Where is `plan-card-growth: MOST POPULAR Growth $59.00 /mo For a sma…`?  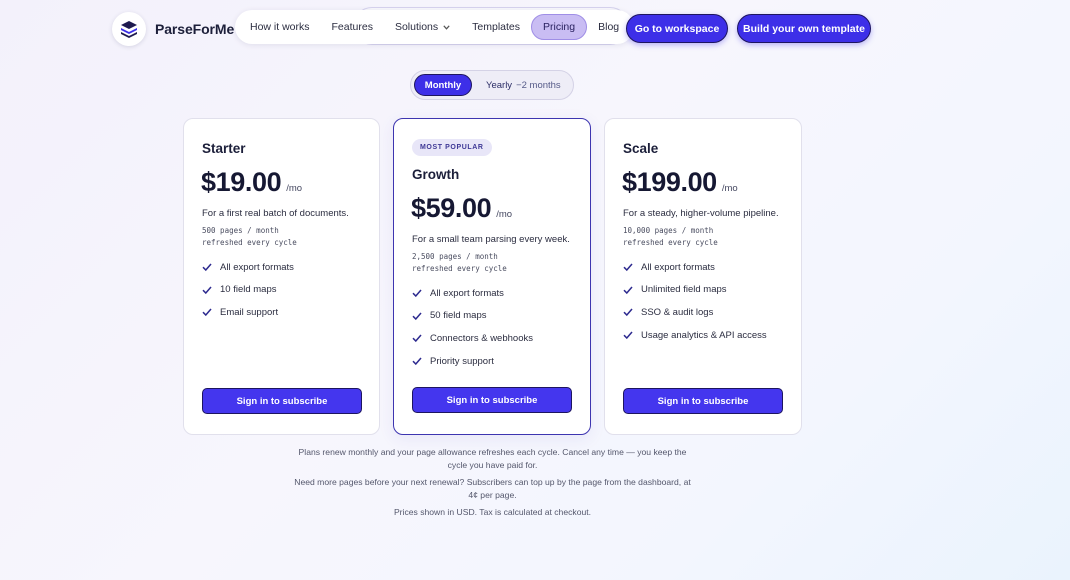 plan-card-growth: MOST POPULAR Growth $59.00 /mo For a sma… is located at coordinates (492, 276).